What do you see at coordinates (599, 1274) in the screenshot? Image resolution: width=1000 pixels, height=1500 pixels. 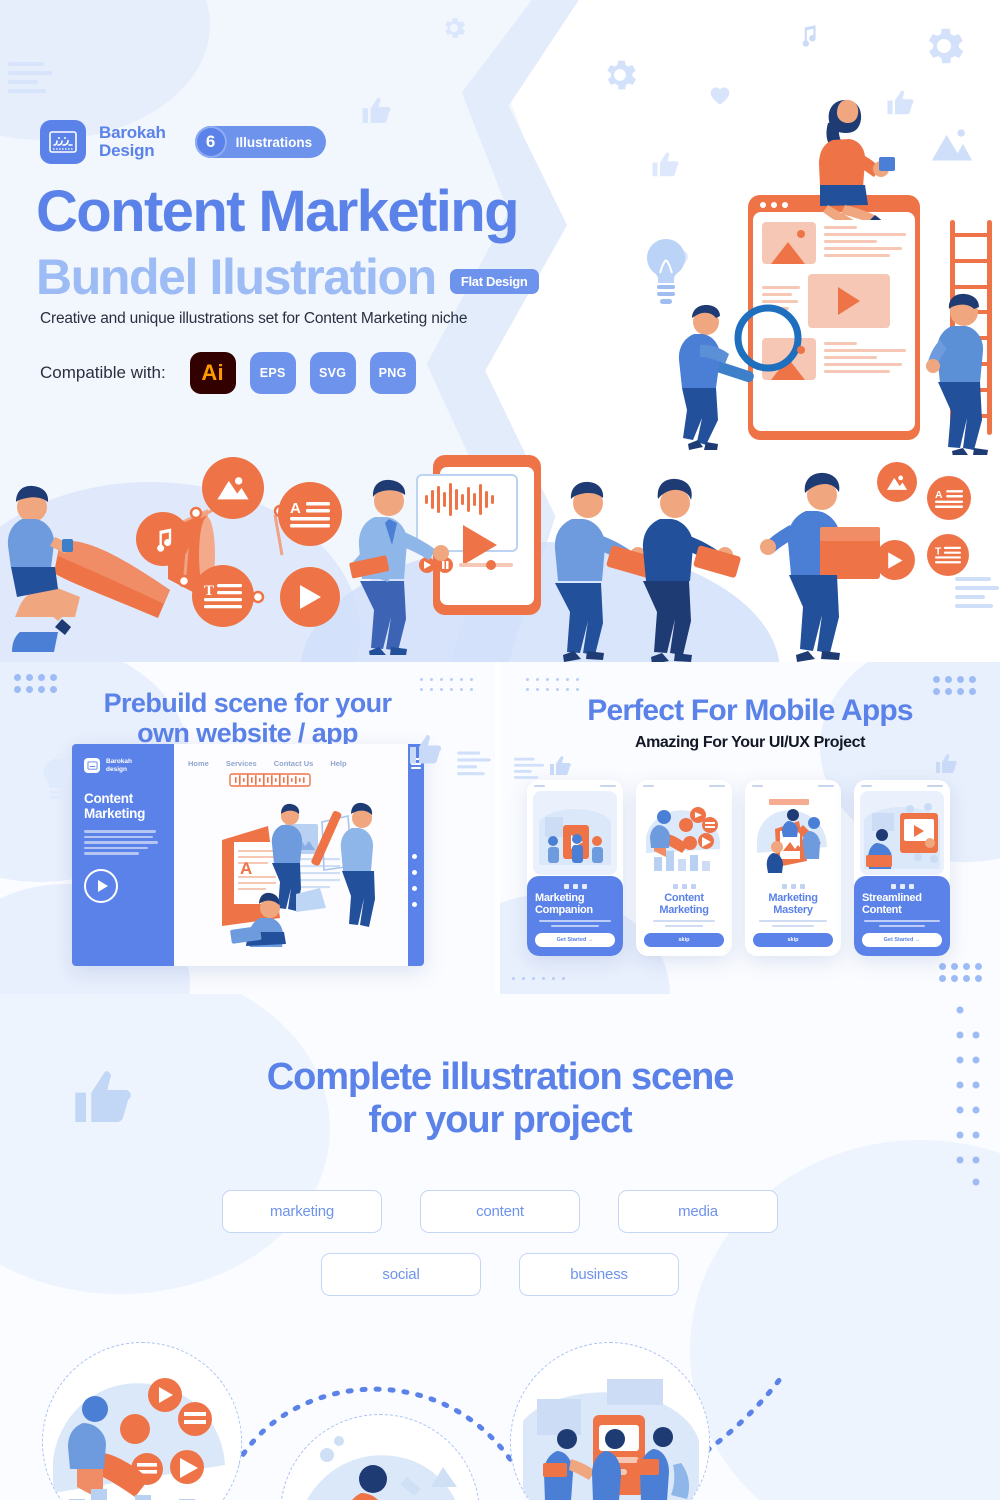 I see `tag-business: business` at bounding box center [599, 1274].